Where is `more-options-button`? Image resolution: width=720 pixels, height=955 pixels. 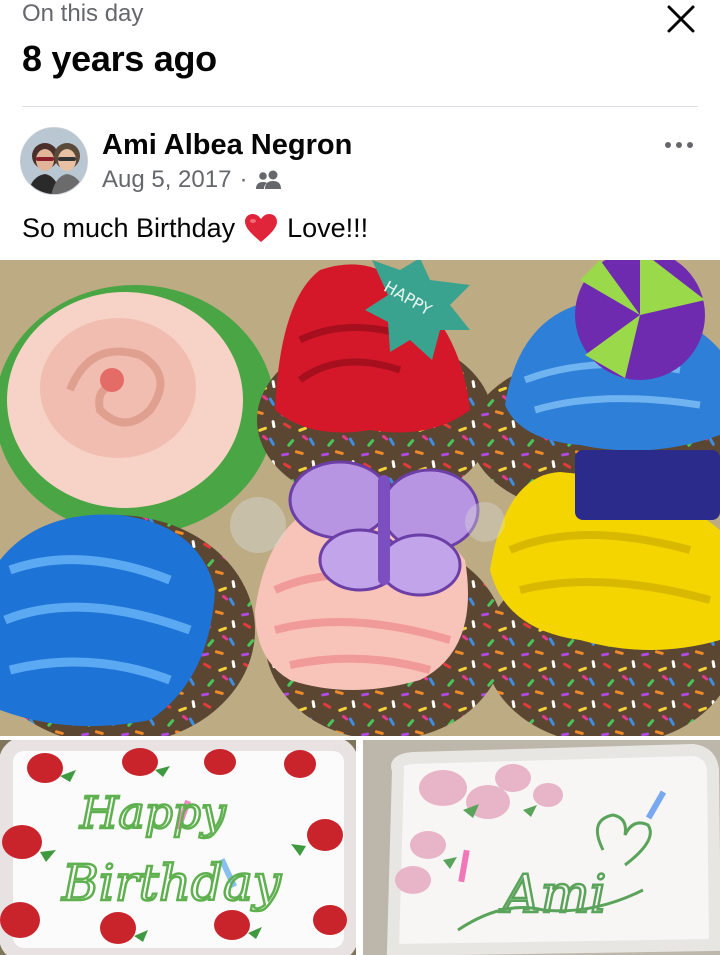
more-options-button is located at coordinates (679, 144).